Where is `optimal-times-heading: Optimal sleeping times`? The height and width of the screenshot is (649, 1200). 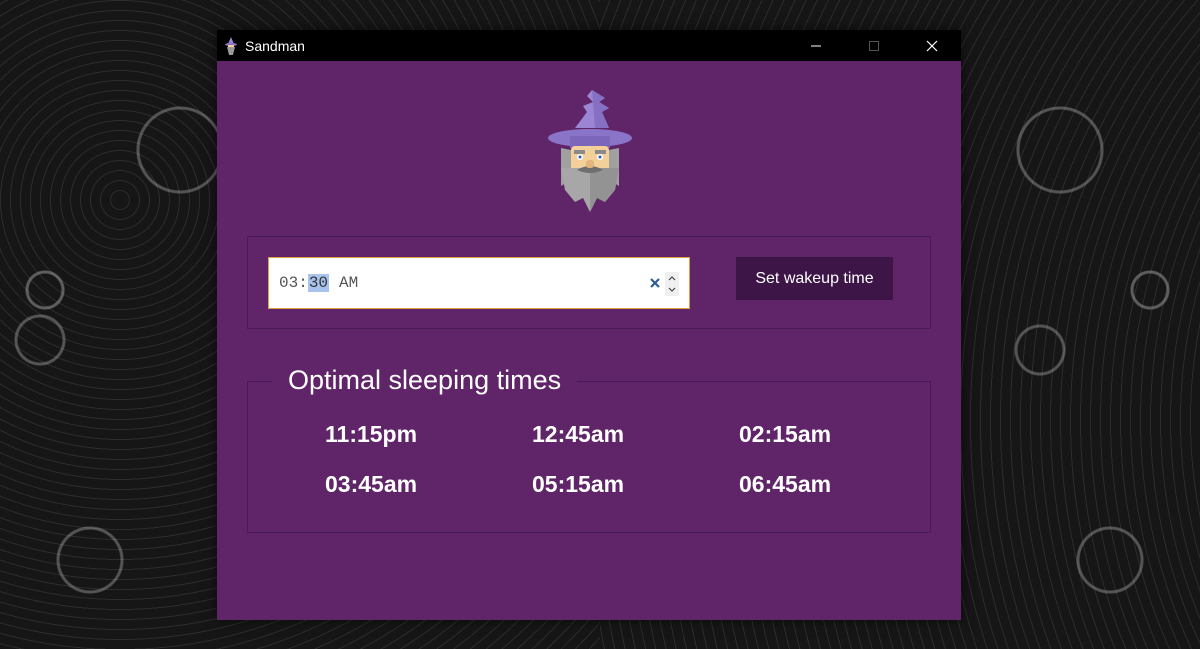
optimal-times-heading: Optimal sleeping times is located at coordinates (425, 380).